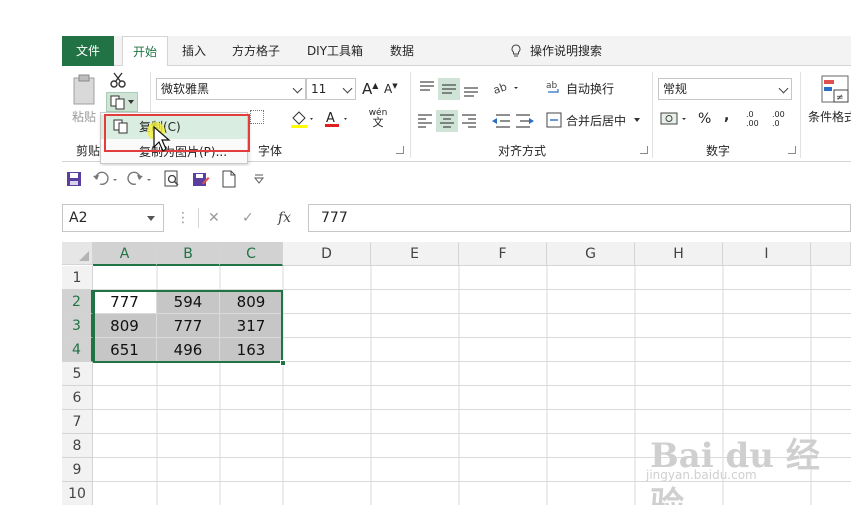 This screenshot has width=851, height=505. I want to click on column-header-b: B, so click(188, 254).